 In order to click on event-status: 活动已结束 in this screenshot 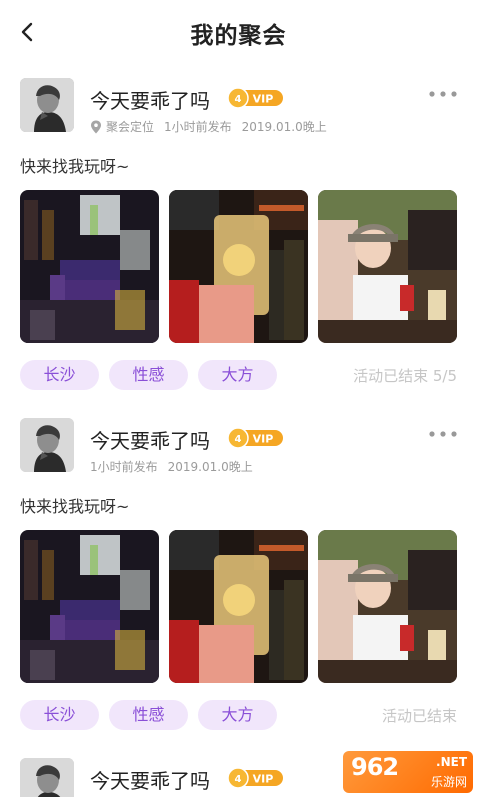, I will do `click(419, 716)`.